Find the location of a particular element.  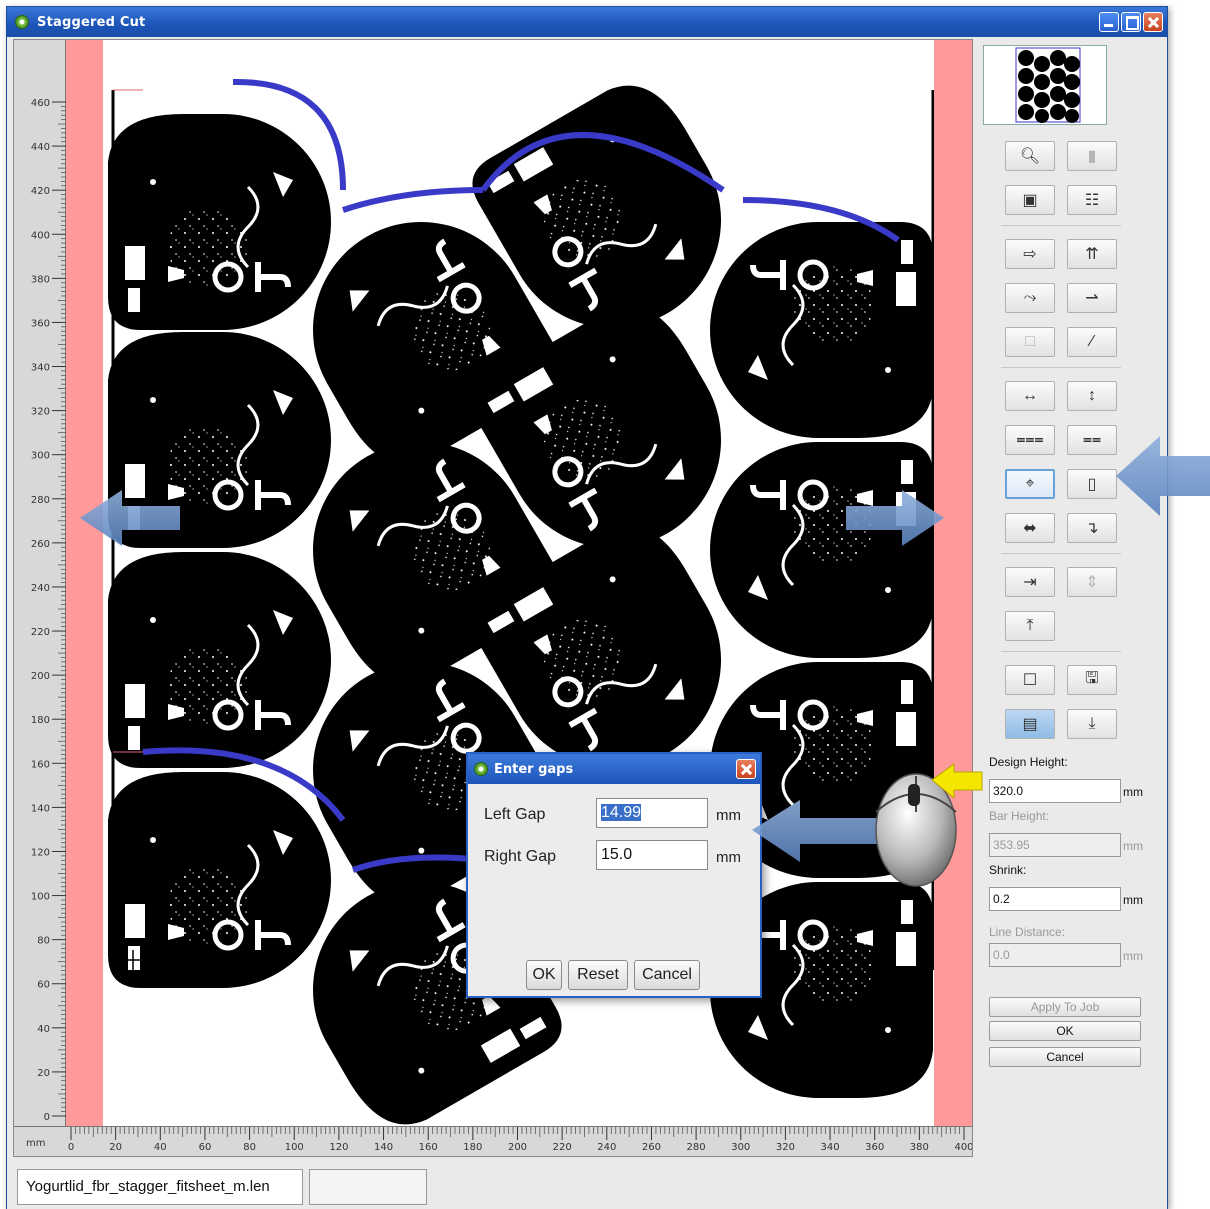

right-gap-unit: mm is located at coordinates (728, 857).